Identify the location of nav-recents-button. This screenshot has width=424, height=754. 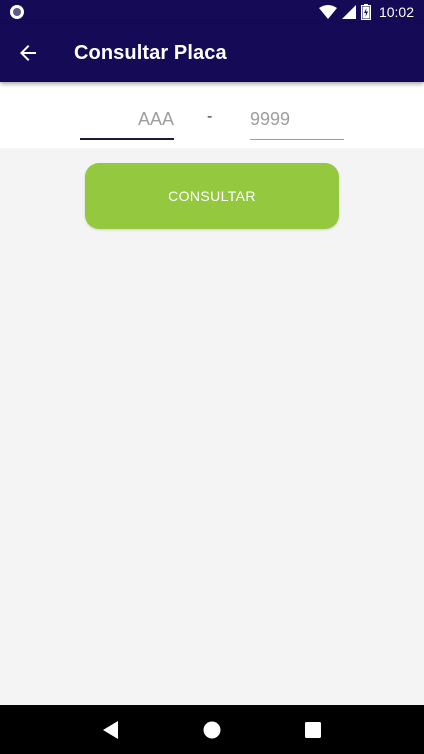
(313, 730).